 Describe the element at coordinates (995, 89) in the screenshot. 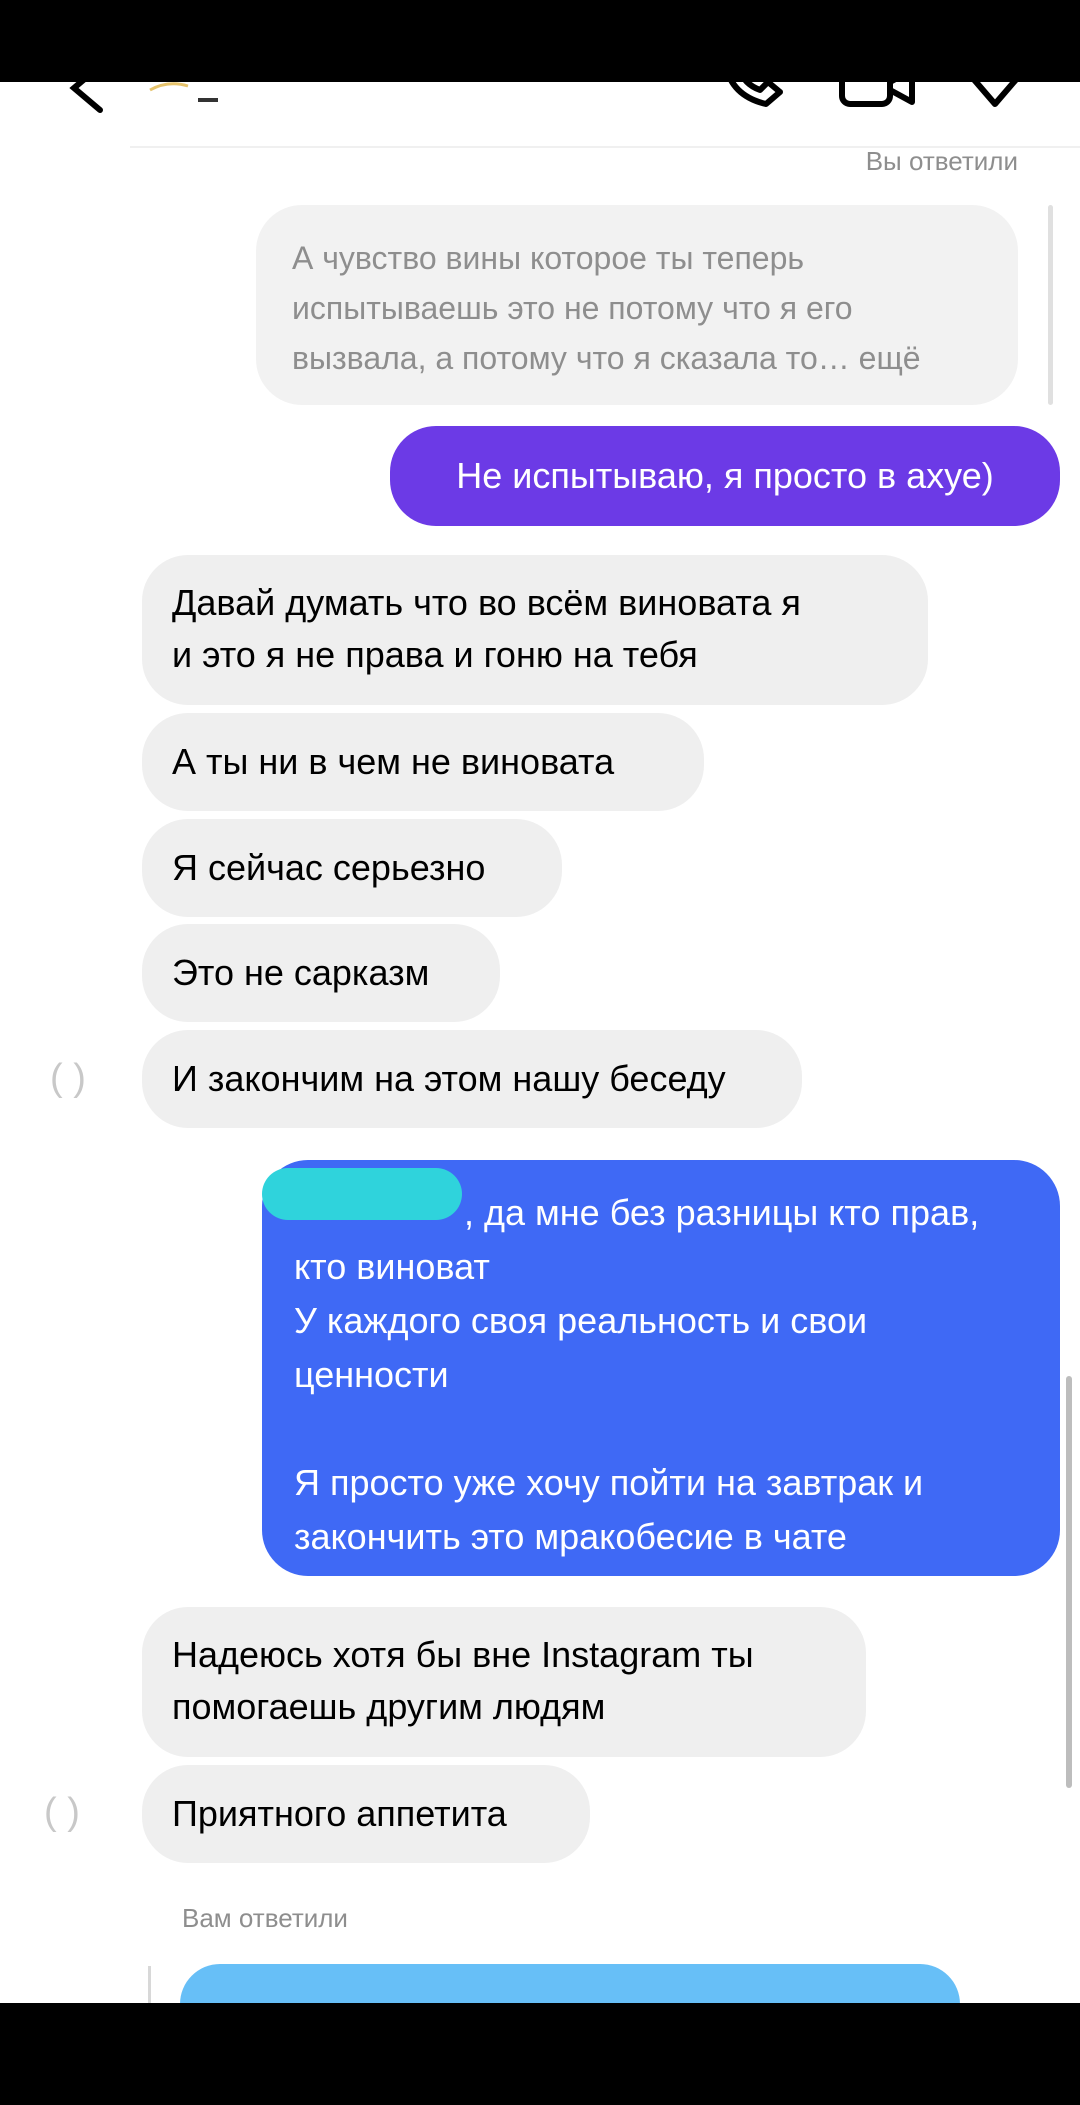

I see `info-icon` at that location.